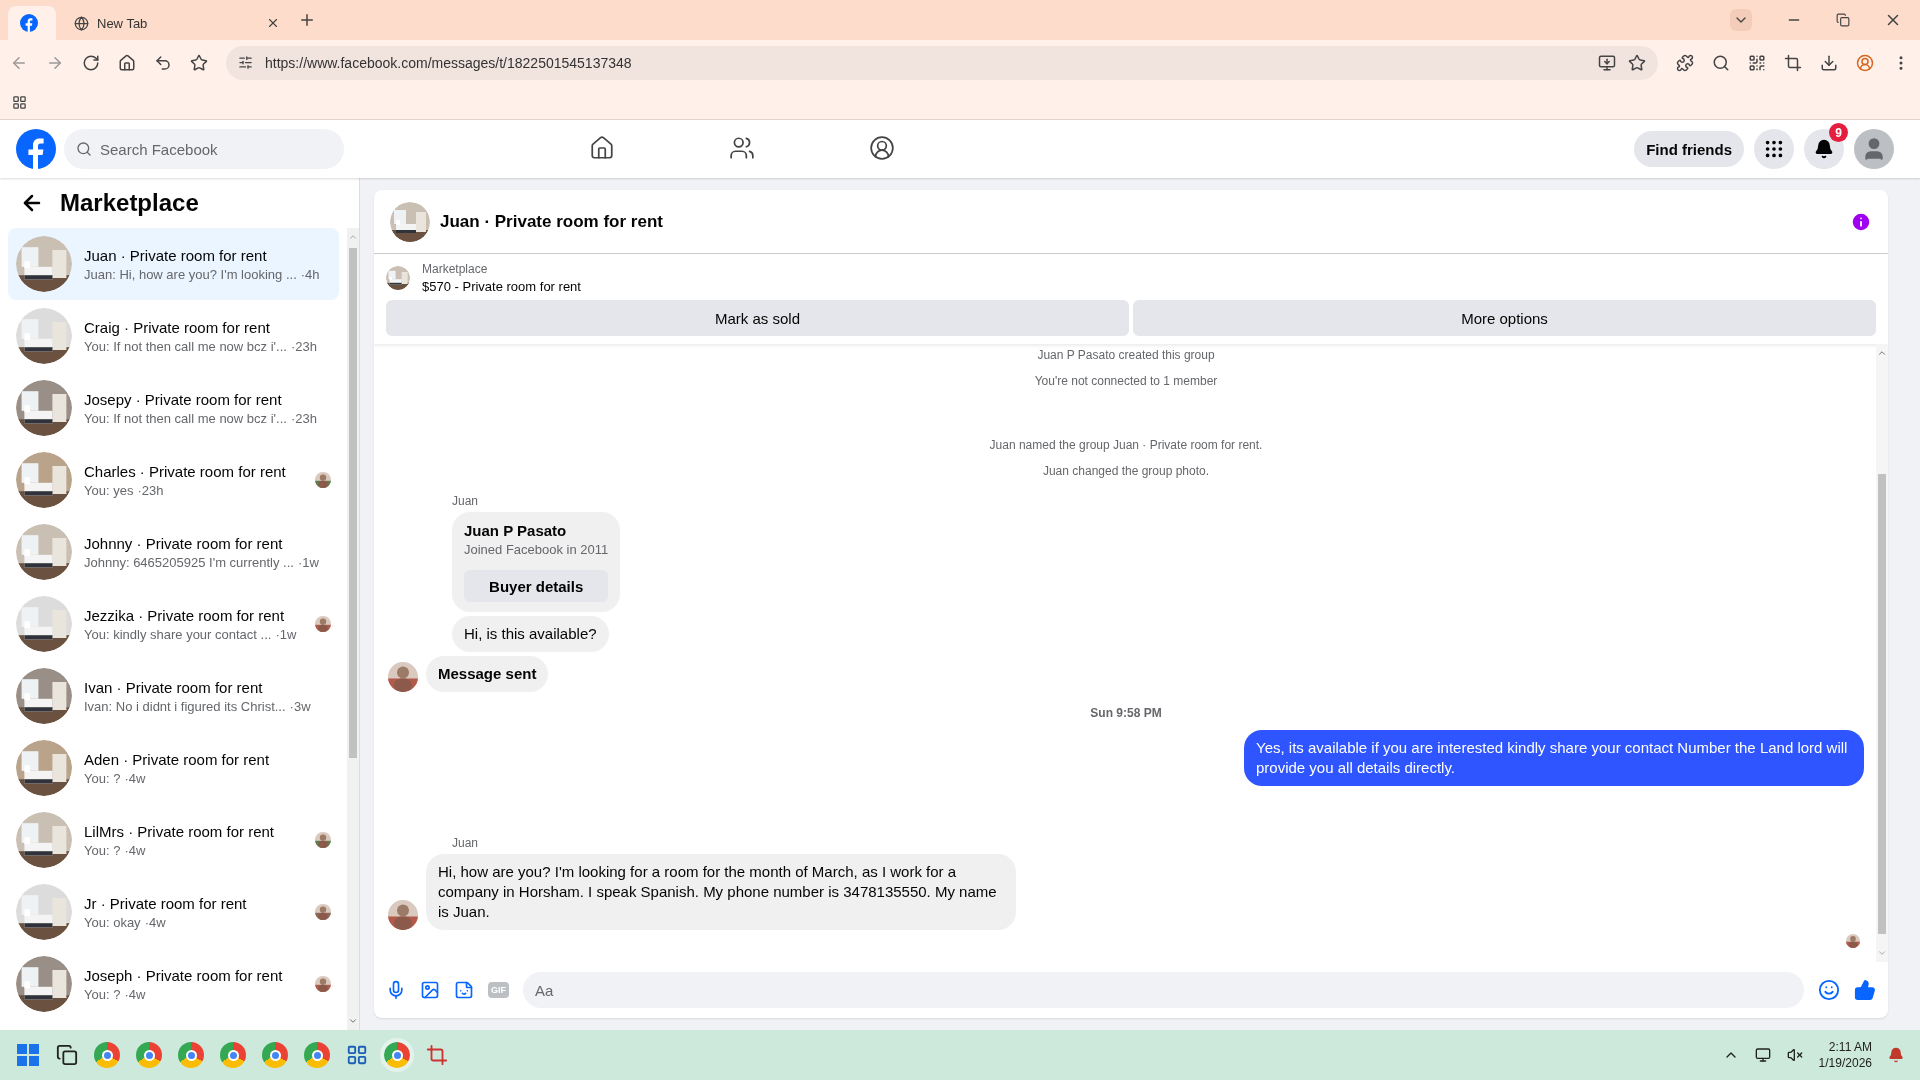 This screenshot has height=1080, width=1920. What do you see at coordinates (1126, 471) in the screenshot?
I see `system-message: Juan changed the group photo.` at bounding box center [1126, 471].